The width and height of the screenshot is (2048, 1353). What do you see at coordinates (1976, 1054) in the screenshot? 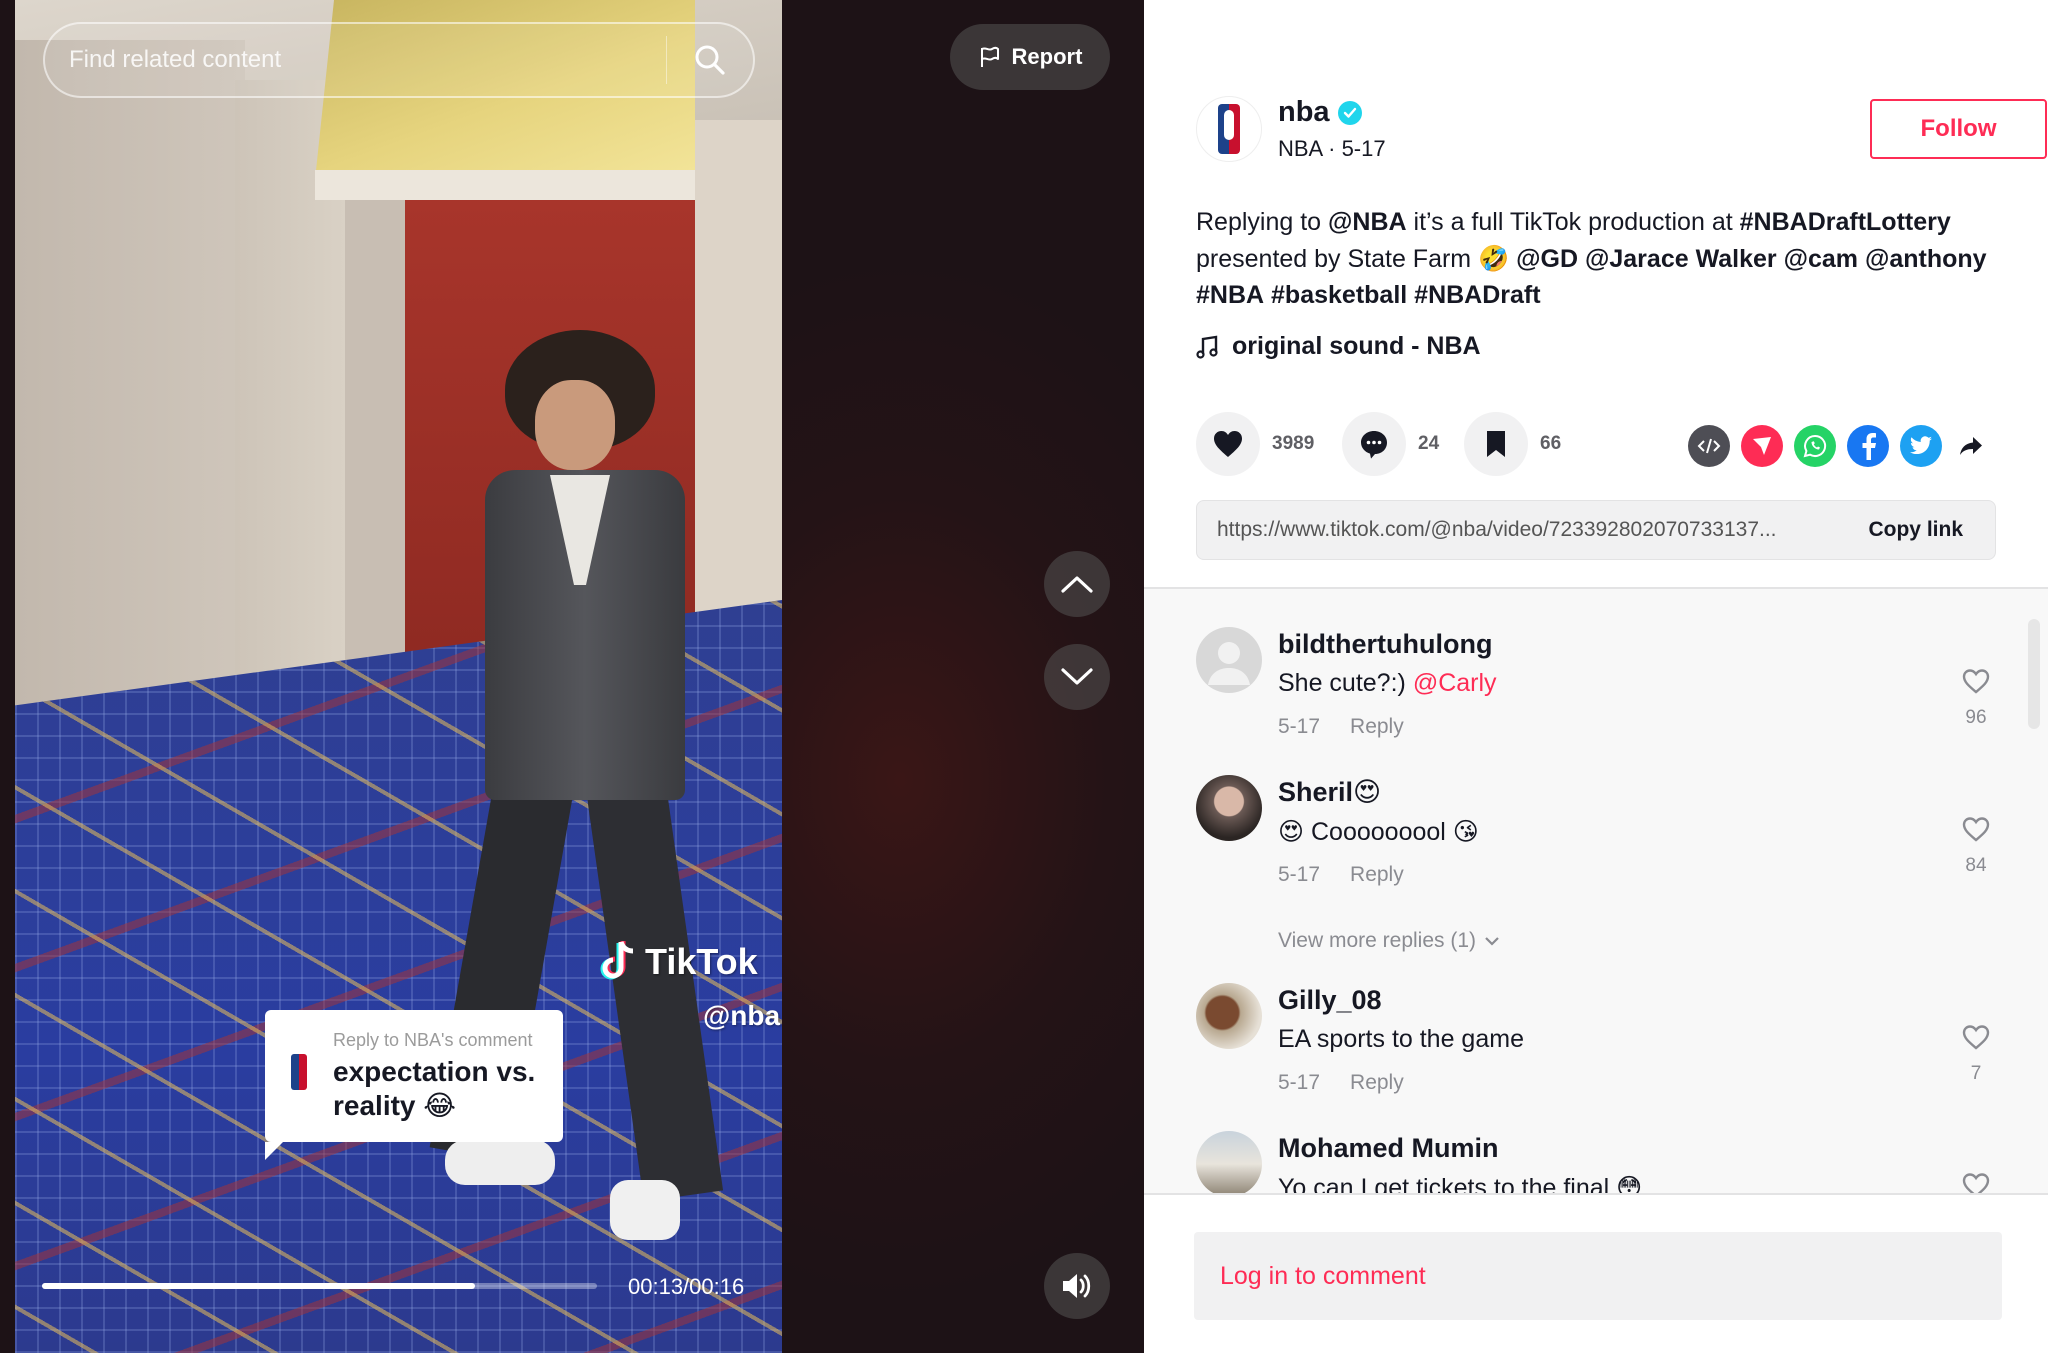
I see `comment-like-button: 7` at bounding box center [1976, 1054].